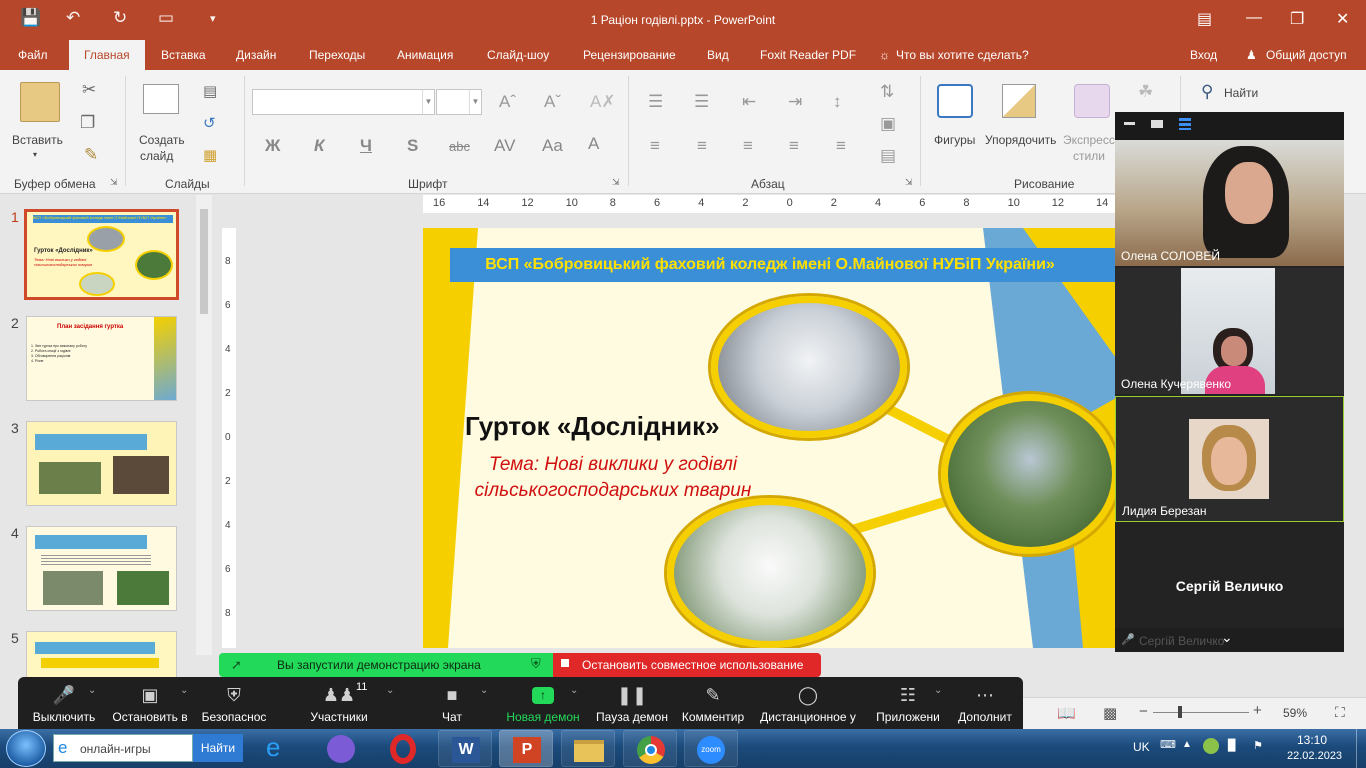 The image size is (1366, 768). Describe the element at coordinates (1185, 124) in the screenshot. I see `speaker-view-icon` at that location.